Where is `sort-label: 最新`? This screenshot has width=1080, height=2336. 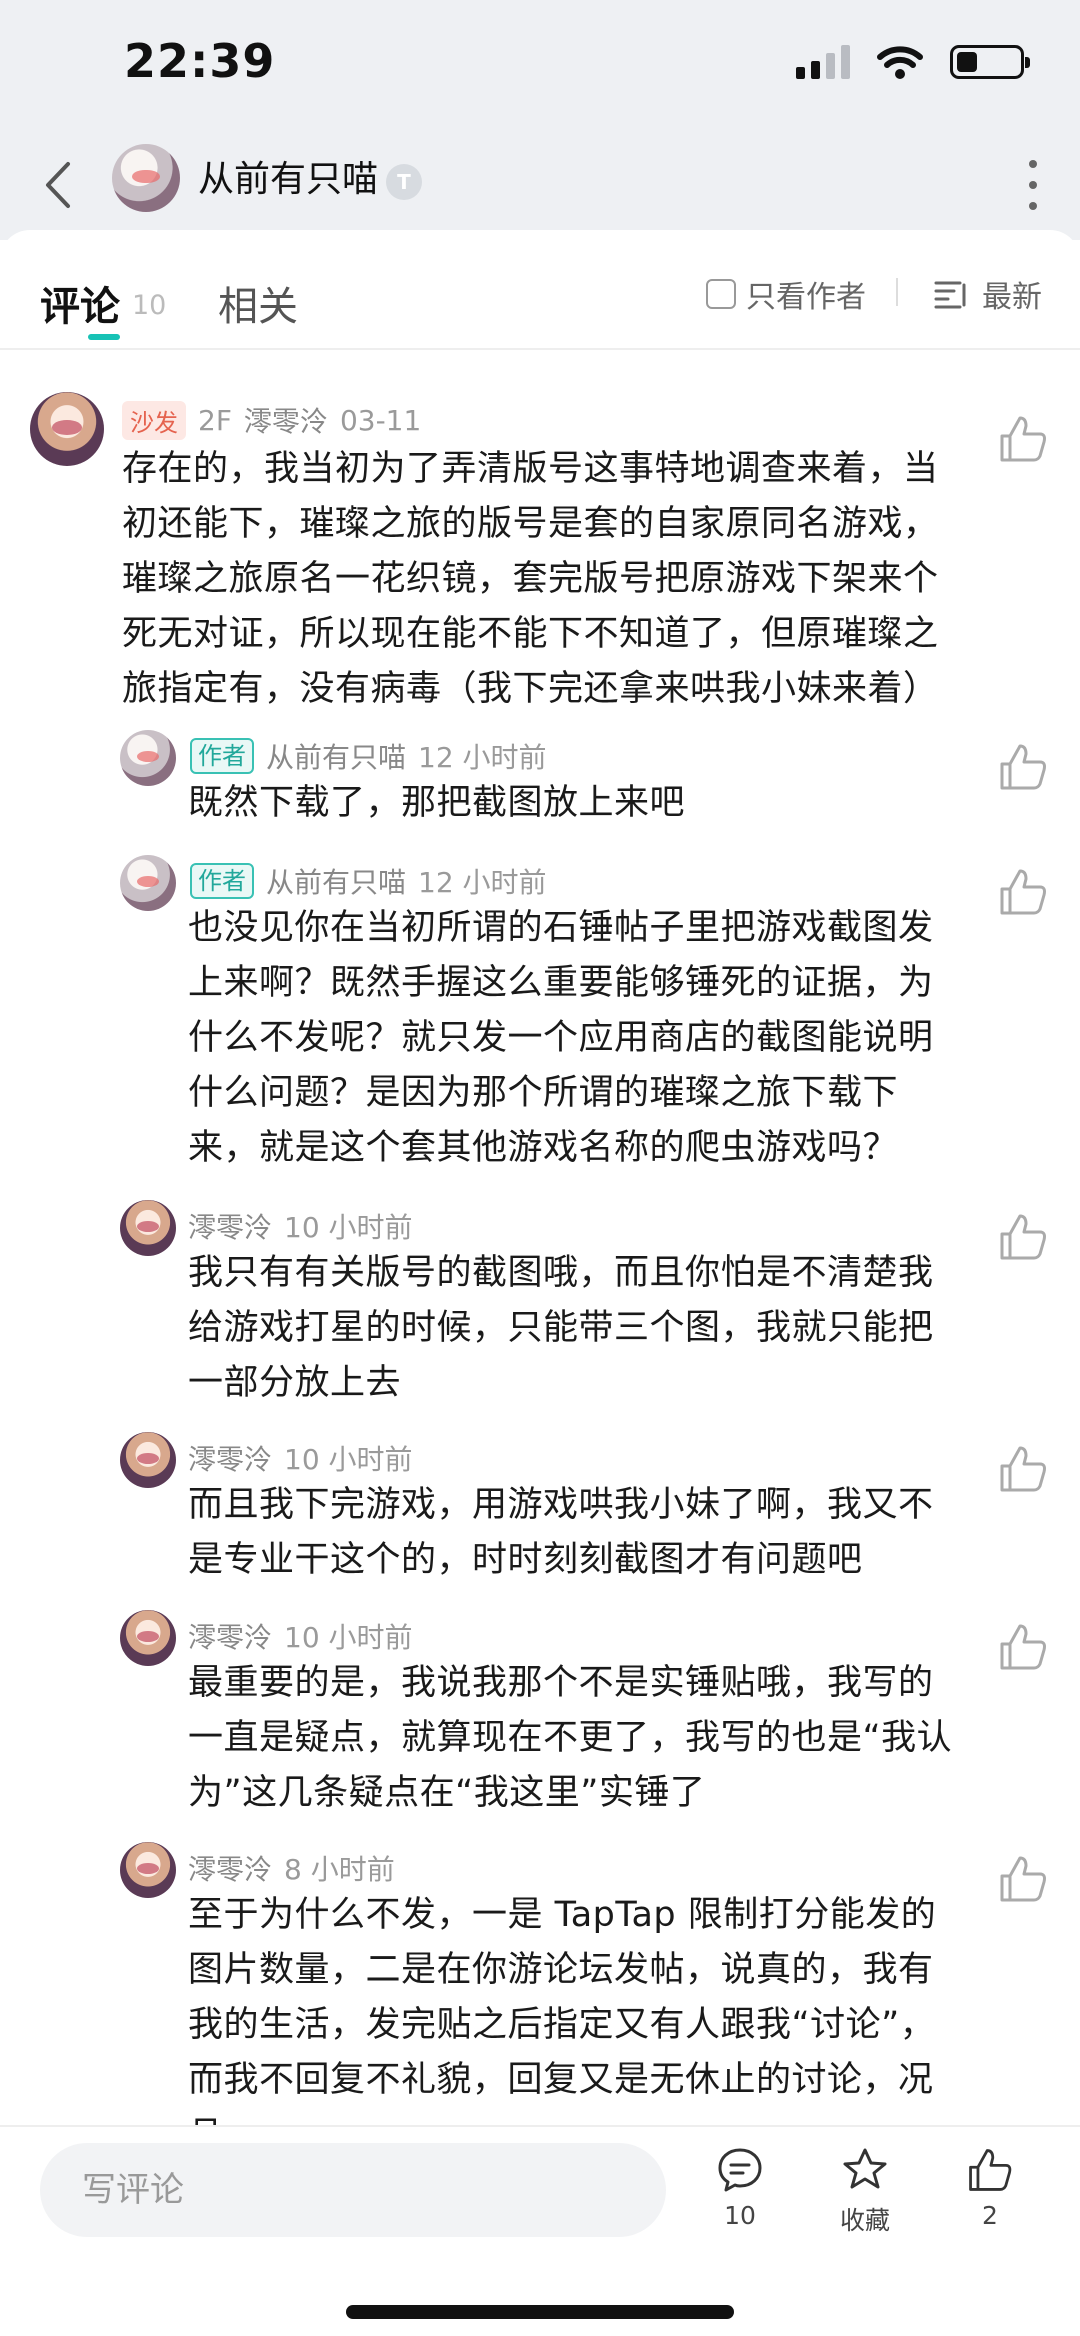 sort-label: 最新 is located at coordinates (1012, 297).